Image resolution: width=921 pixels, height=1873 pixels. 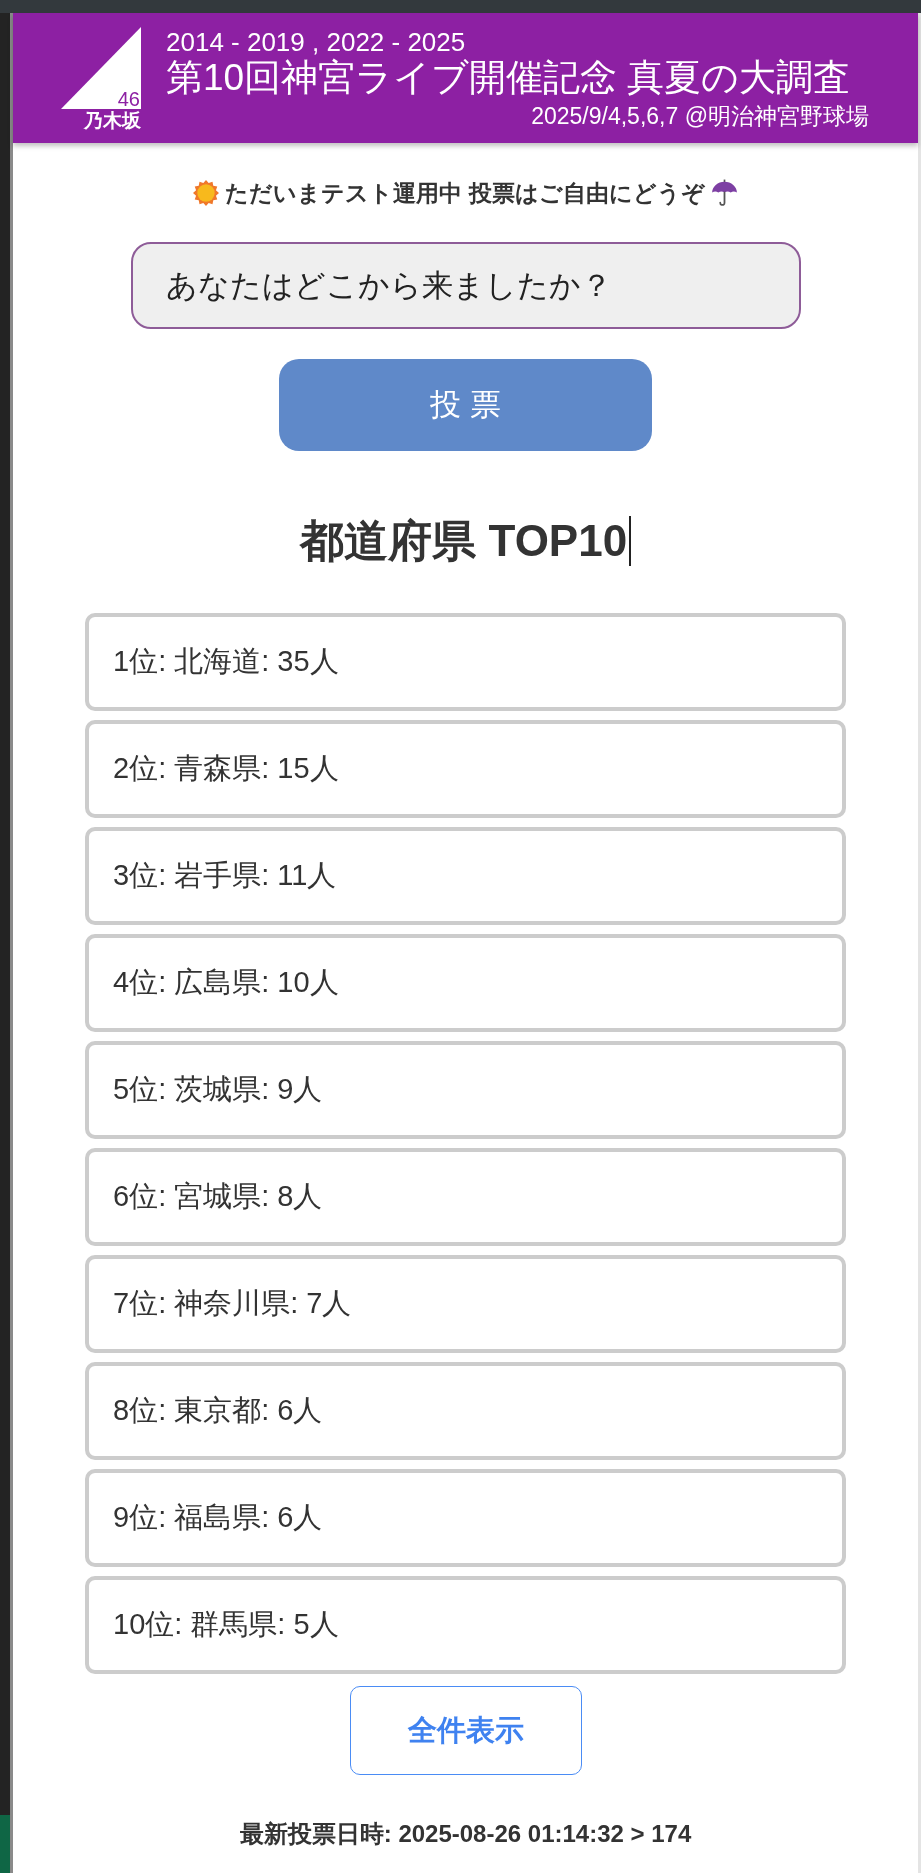 What do you see at coordinates (101, 67) in the screenshot?
I see `triangle-logo-icon` at bounding box center [101, 67].